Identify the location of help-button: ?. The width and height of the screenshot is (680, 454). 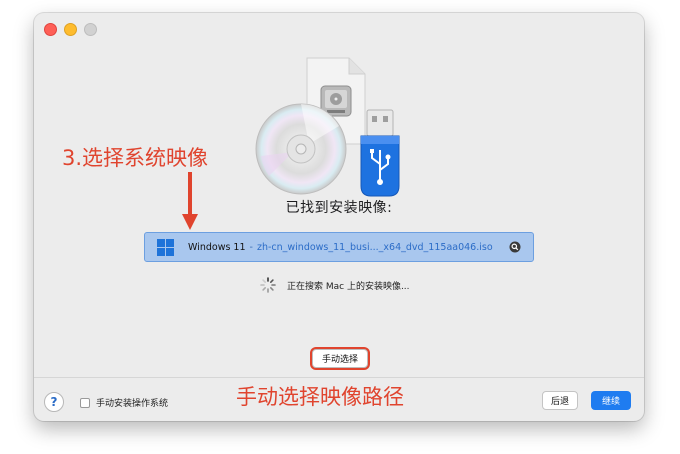
(54, 402).